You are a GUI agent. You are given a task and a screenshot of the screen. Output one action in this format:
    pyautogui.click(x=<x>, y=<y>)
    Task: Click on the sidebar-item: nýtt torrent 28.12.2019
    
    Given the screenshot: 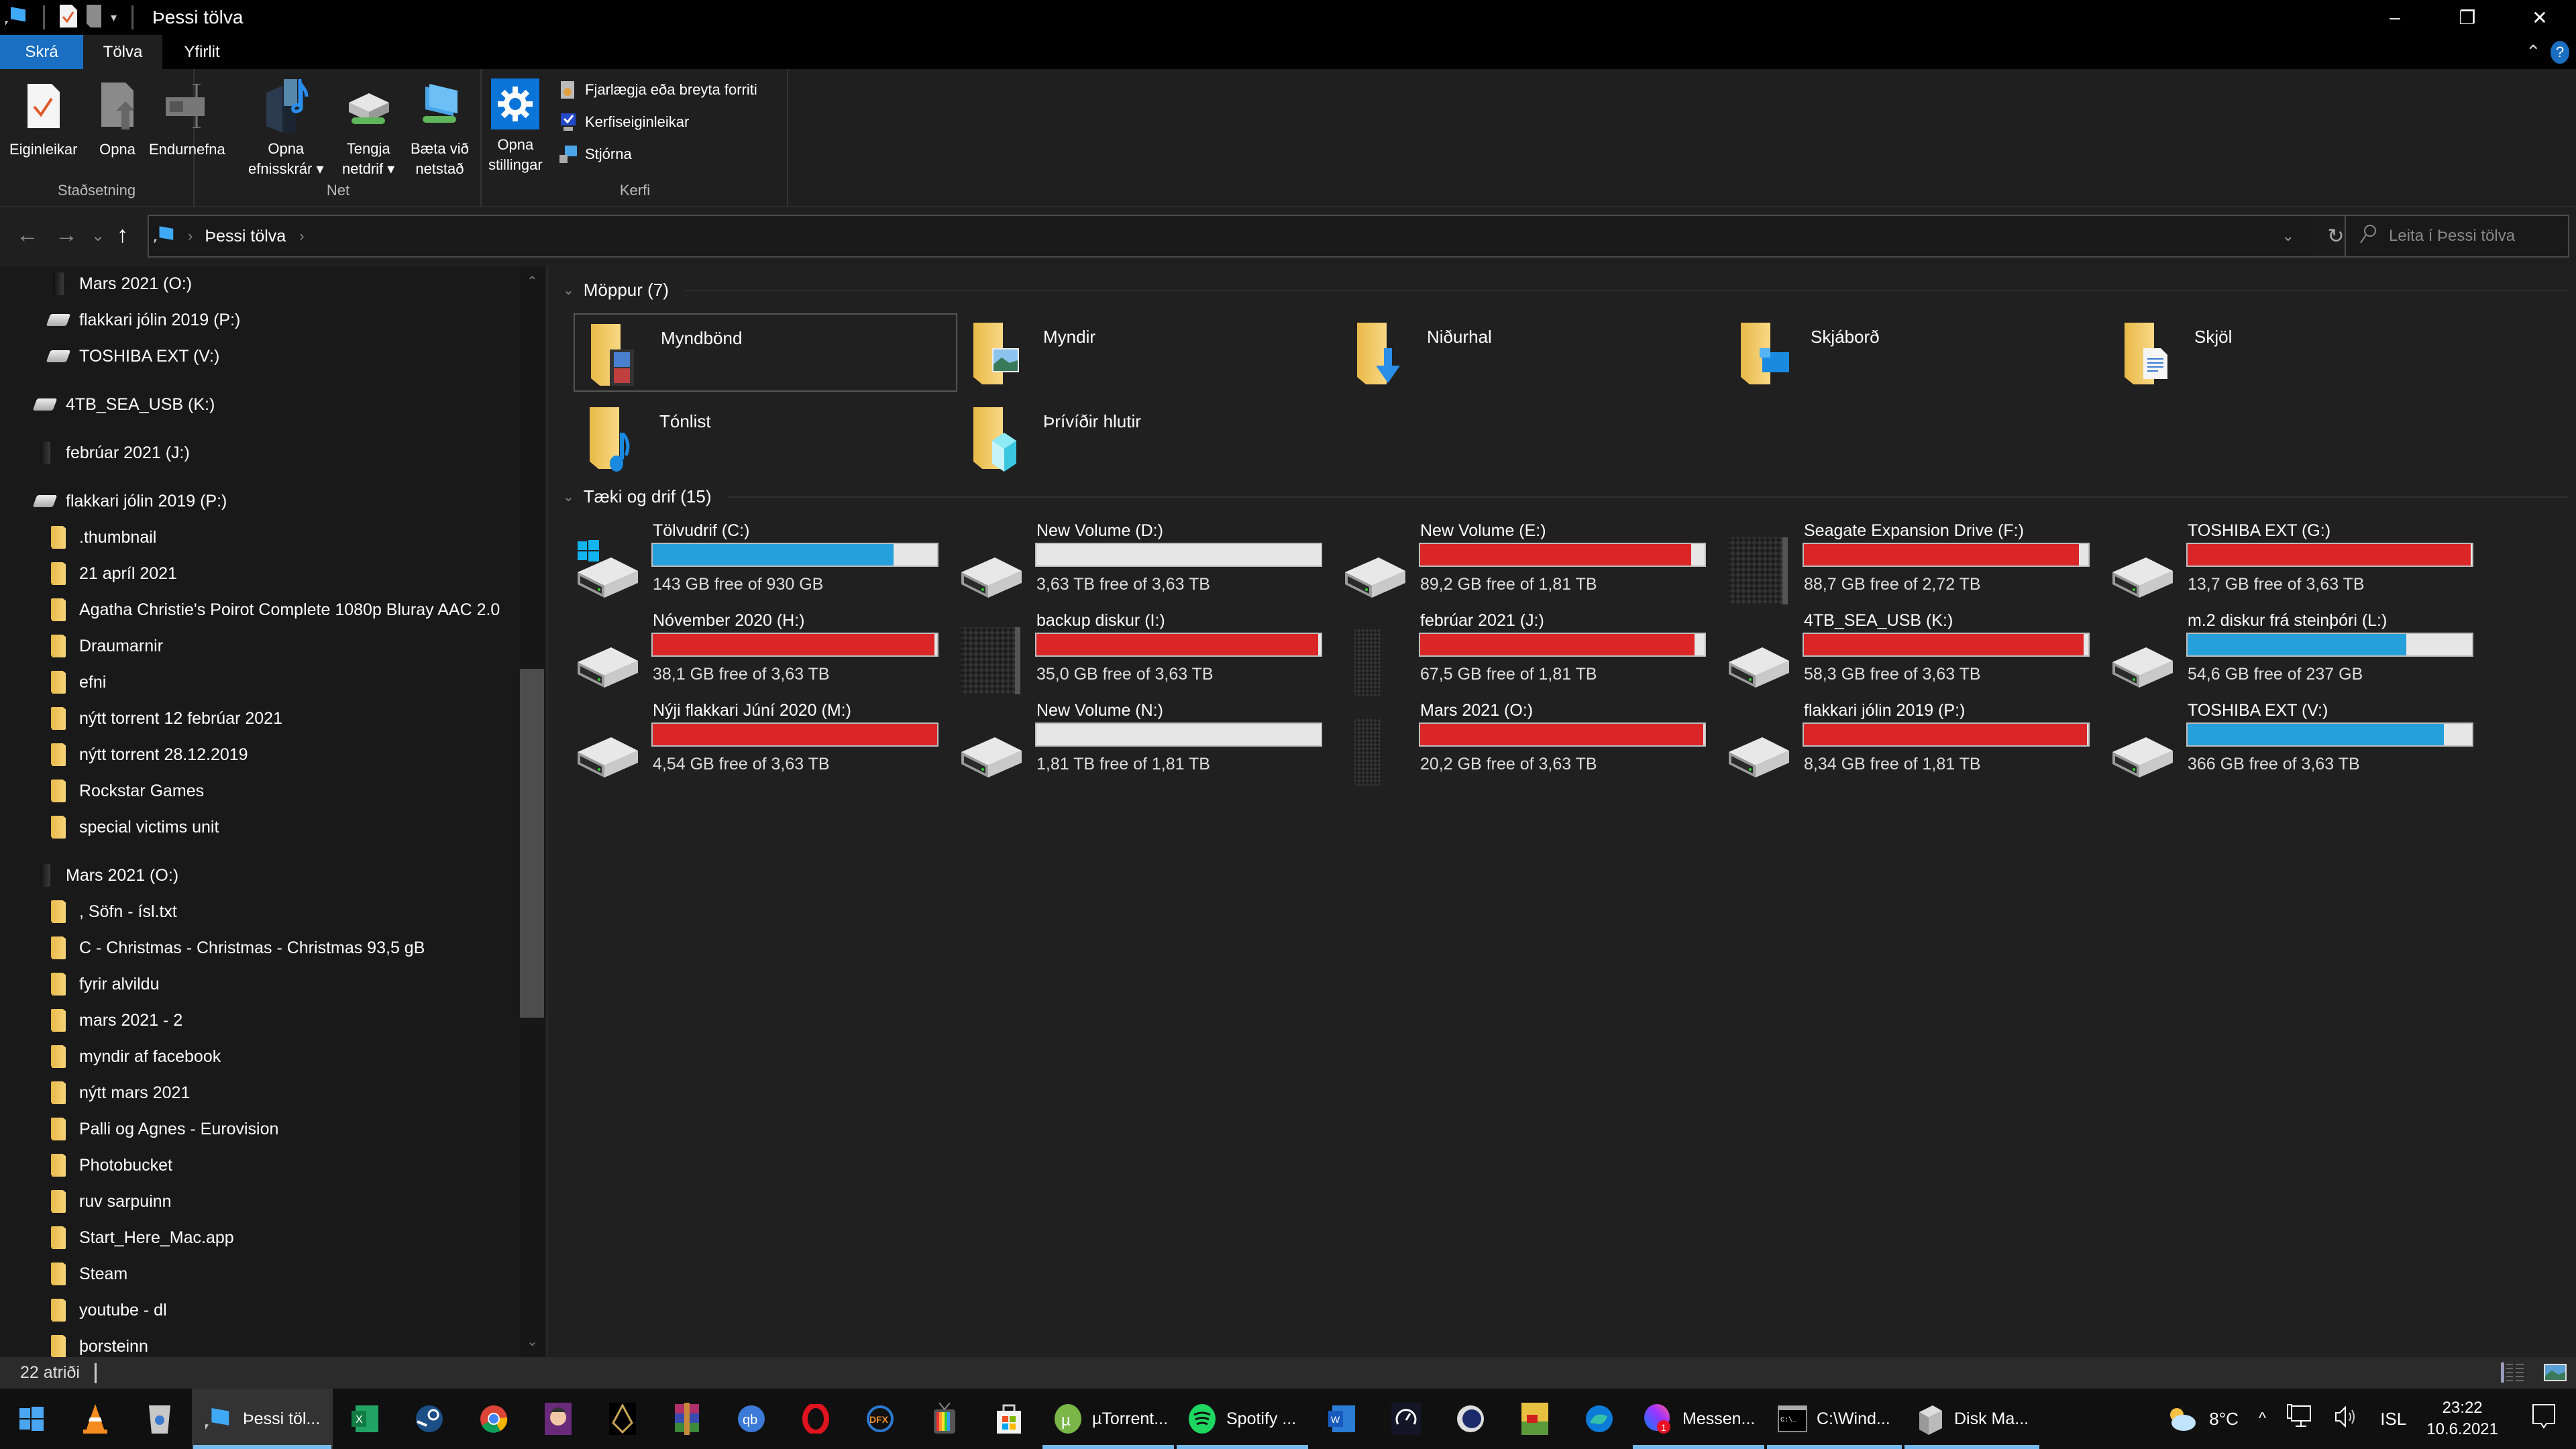 What is the action you would take?
    pyautogui.click(x=148, y=754)
    